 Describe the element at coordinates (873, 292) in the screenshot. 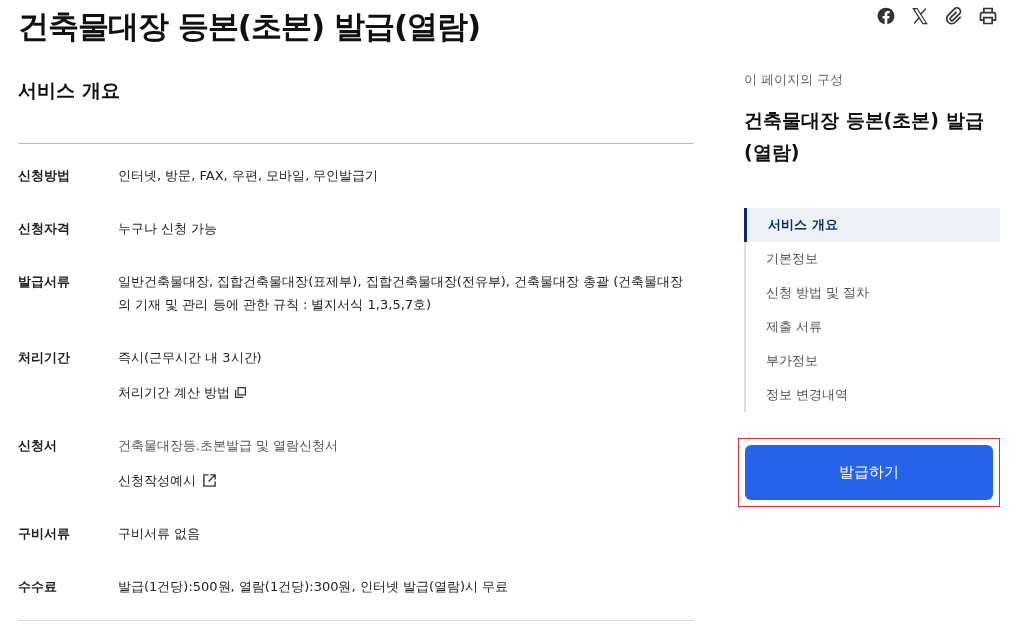

I see `toc-item: 신청 방법 및 절차` at that location.